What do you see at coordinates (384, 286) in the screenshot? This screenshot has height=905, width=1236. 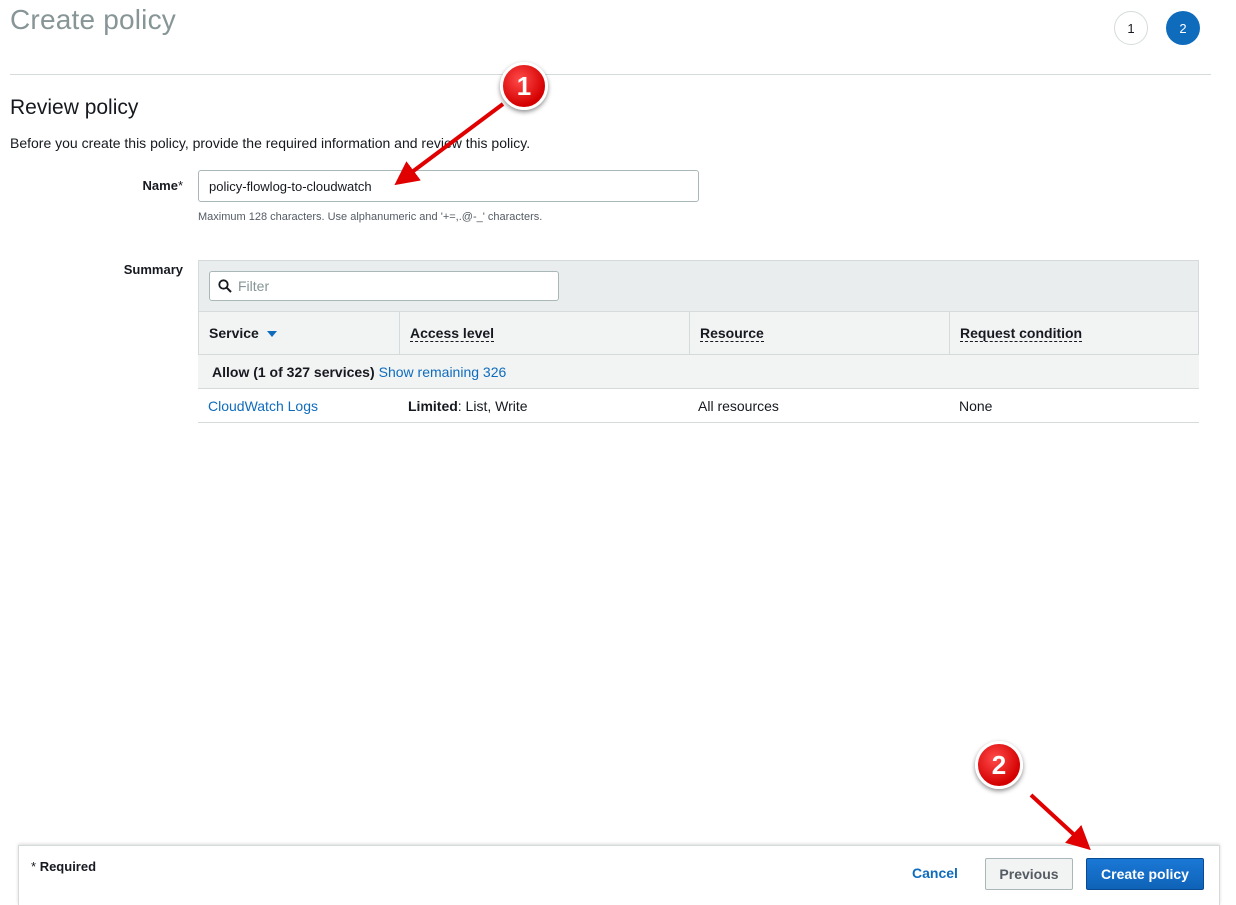 I see `filter-input: Filter` at bounding box center [384, 286].